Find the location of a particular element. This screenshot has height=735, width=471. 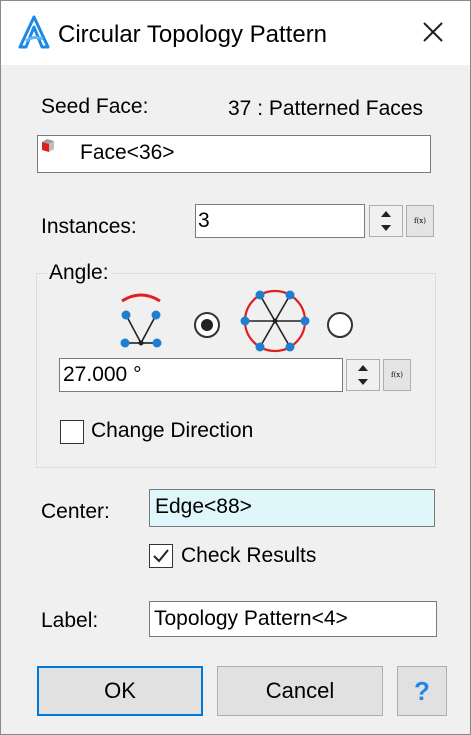

angle-fx-button: f(x) is located at coordinates (397, 375).